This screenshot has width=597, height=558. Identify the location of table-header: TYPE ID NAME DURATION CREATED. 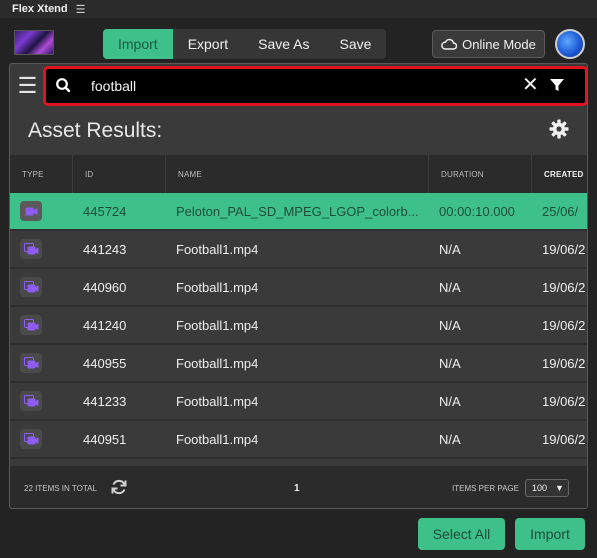
(298, 174).